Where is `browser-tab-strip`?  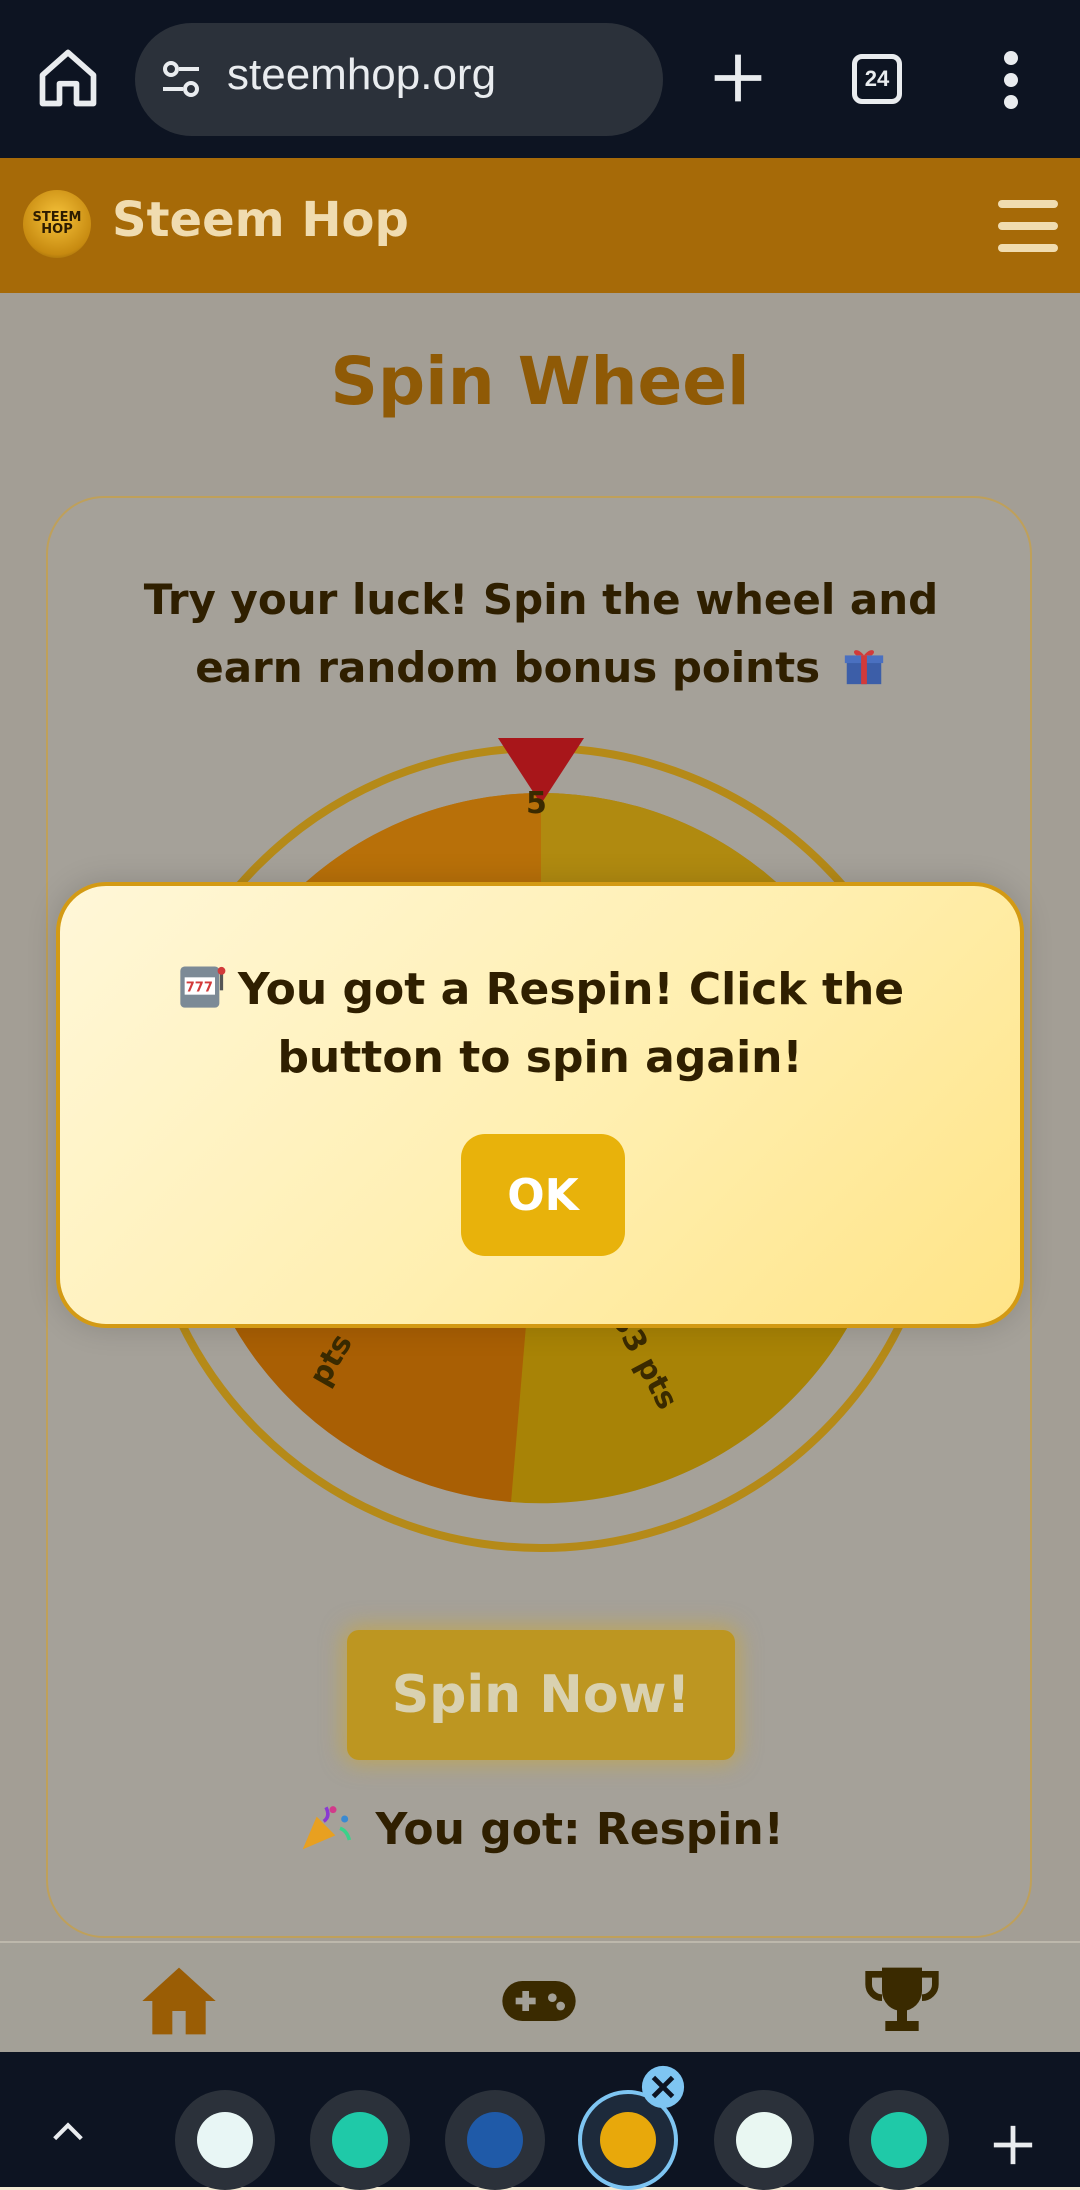 browser-tab-strip is located at coordinates (540, 2121).